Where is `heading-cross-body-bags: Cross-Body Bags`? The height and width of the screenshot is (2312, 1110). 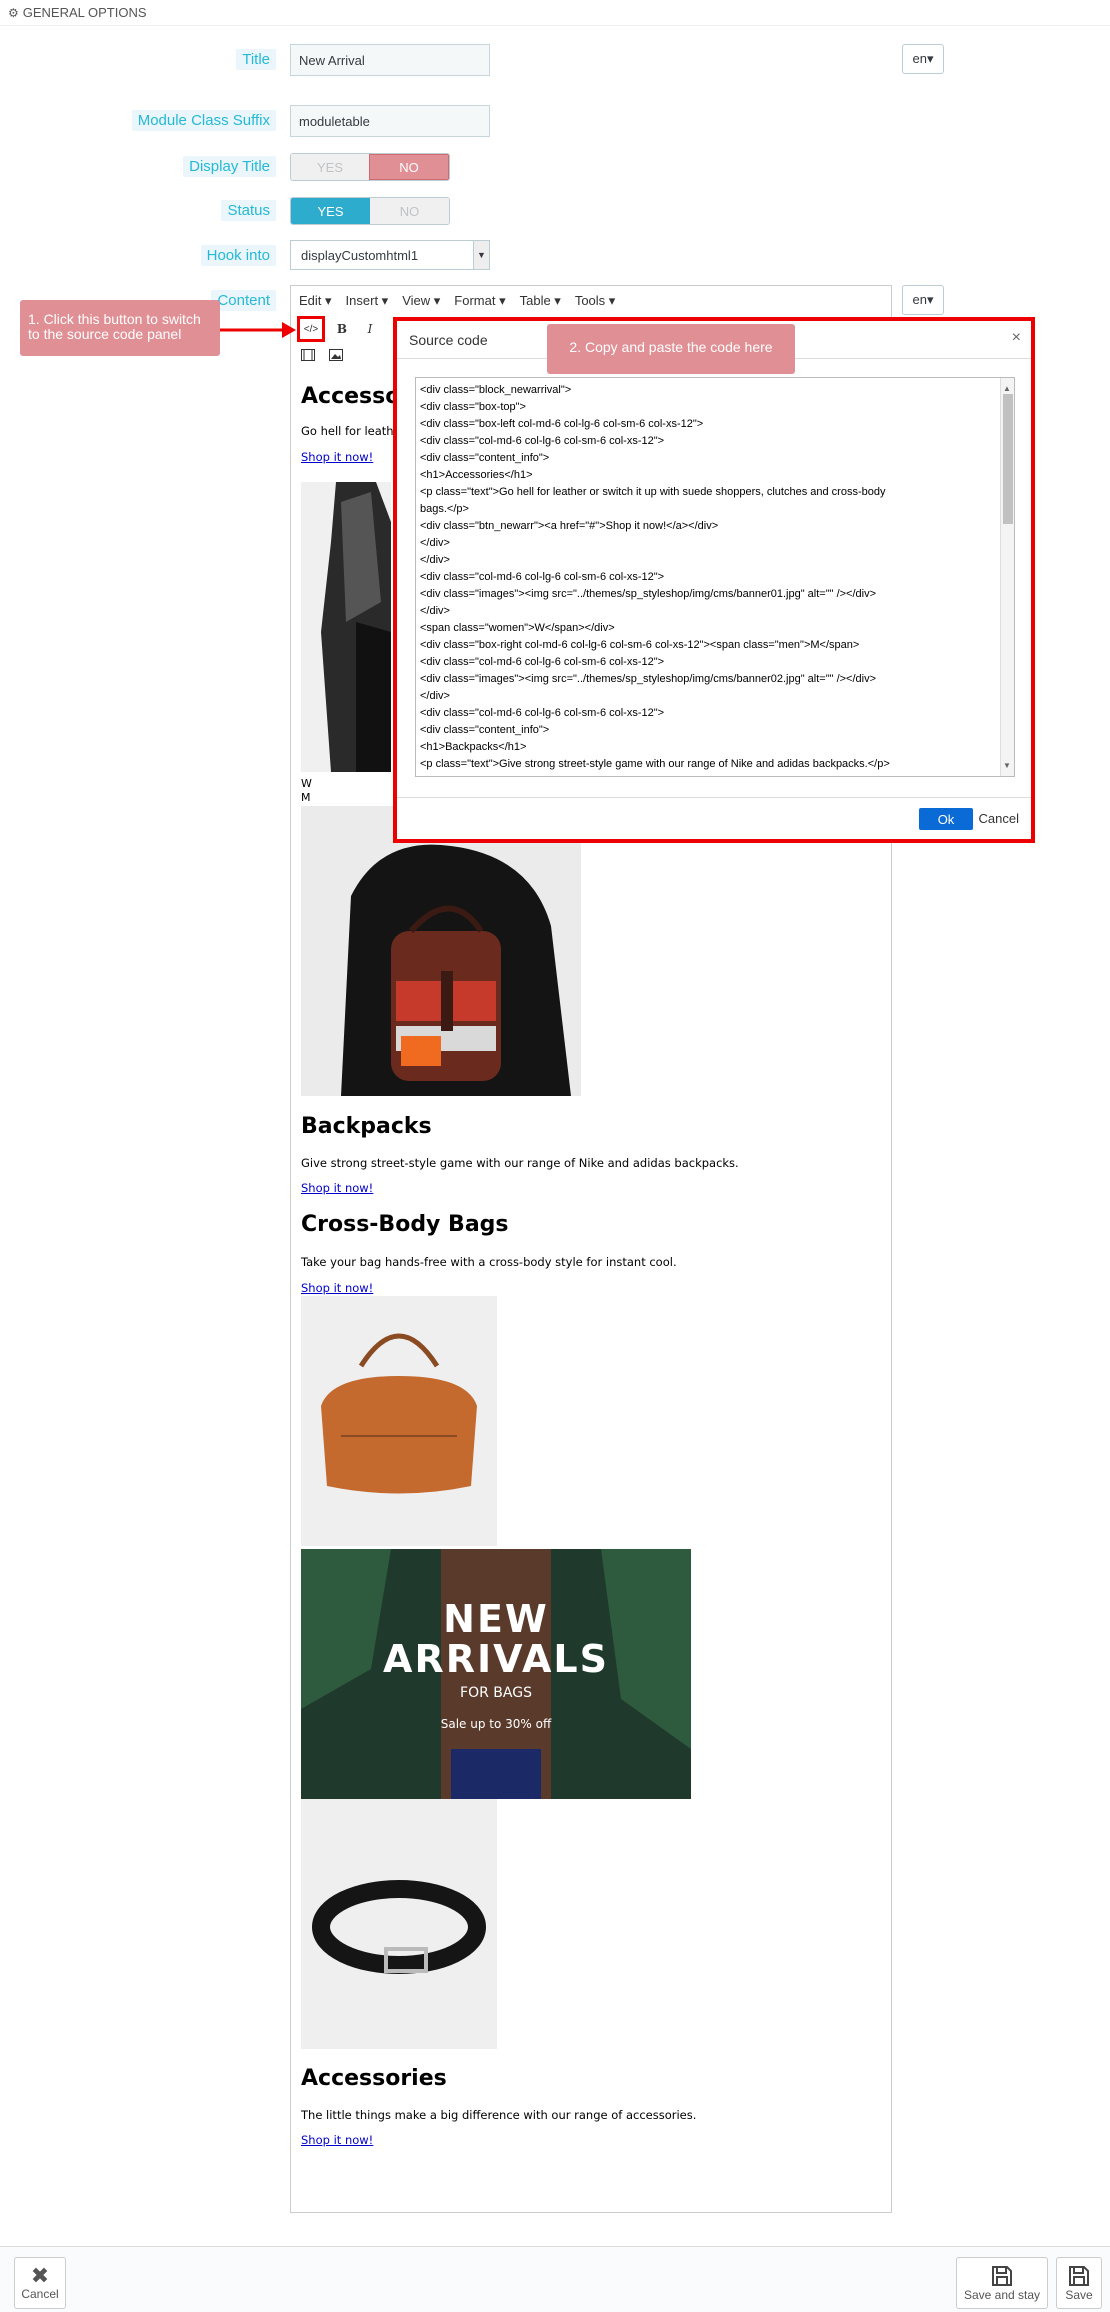
heading-cross-body-bags: Cross-Body Bags is located at coordinates (405, 1224).